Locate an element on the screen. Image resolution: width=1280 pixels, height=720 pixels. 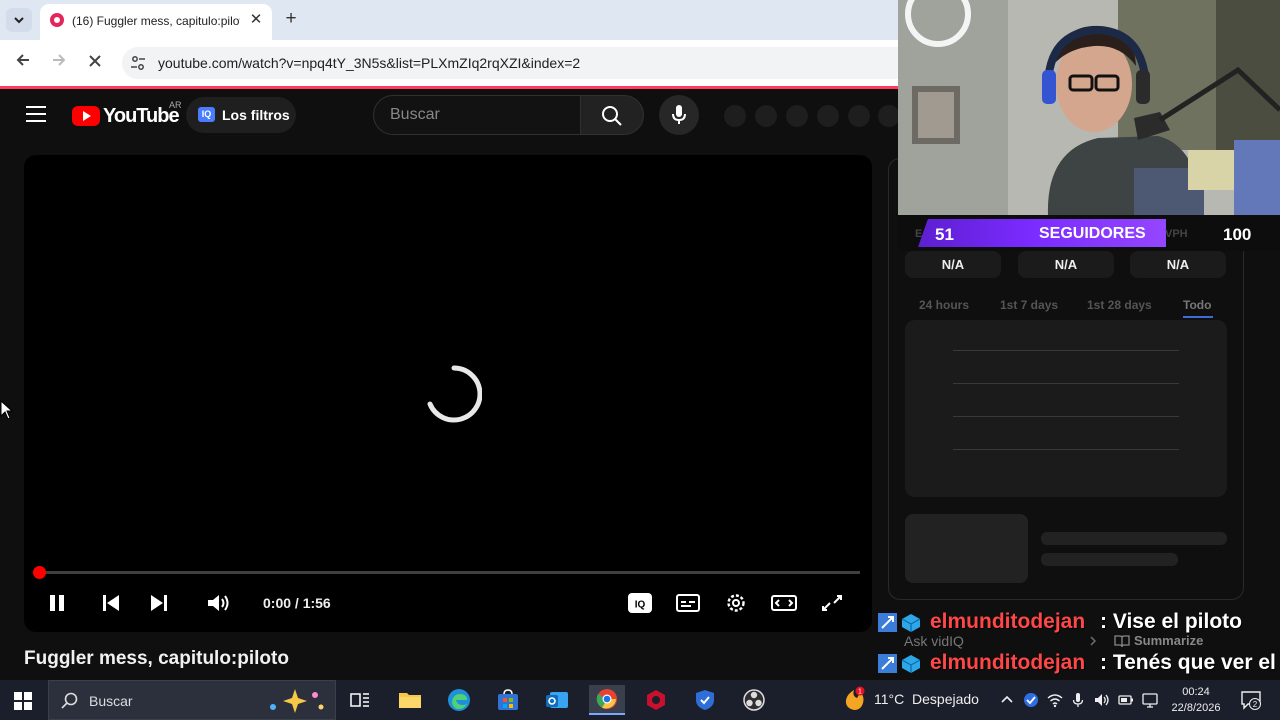
volume-icon is located at coordinates (1102, 700).